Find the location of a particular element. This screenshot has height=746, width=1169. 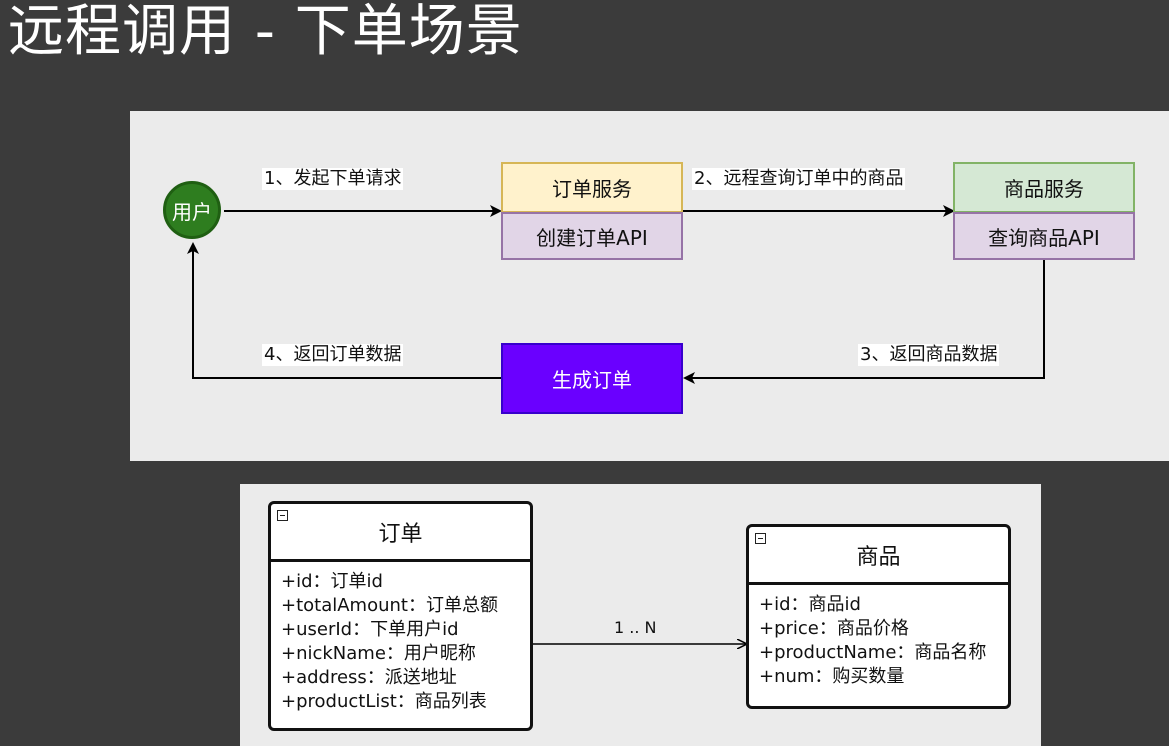

product-field-id: +id：商品id is located at coordinates (810, 604).